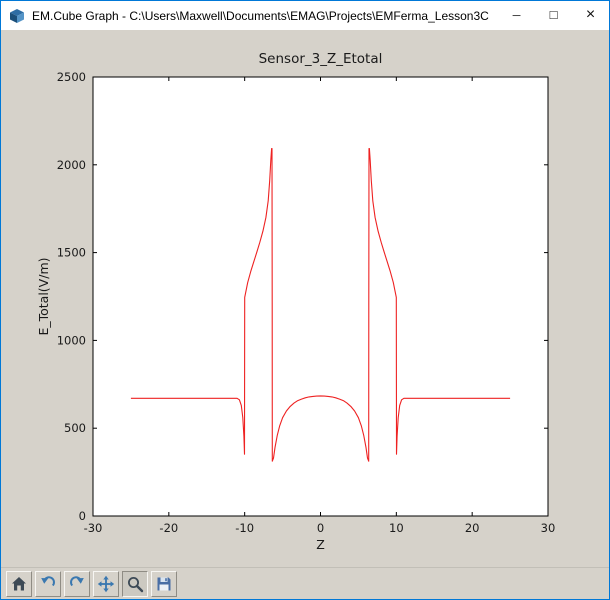  I want to click on minimize-icon: ─, so click(516, 15).